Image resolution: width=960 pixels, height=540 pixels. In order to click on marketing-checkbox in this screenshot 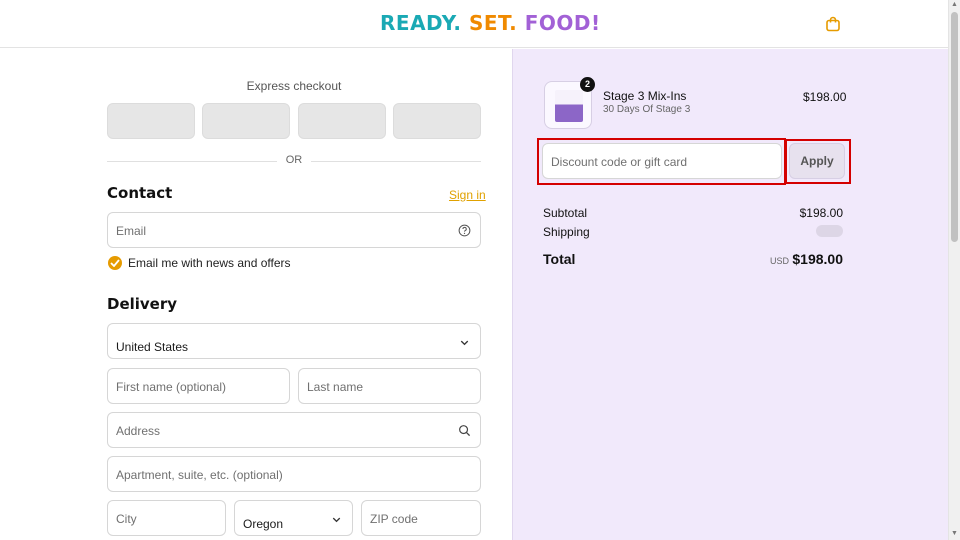, I will do `click(115, 263)`.